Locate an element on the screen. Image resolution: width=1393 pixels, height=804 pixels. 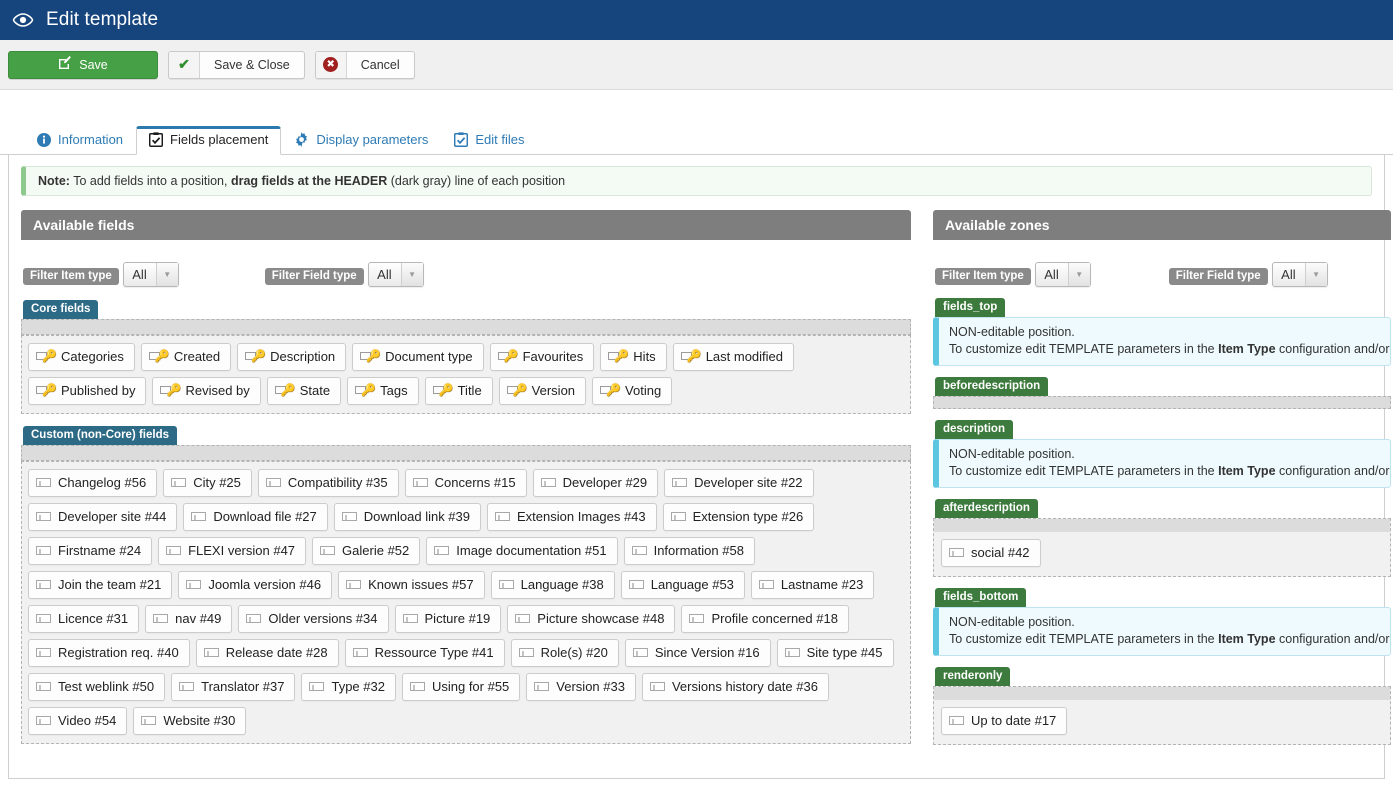
filter-item-type-select: All ▼ is located at coordinates (151, 274).